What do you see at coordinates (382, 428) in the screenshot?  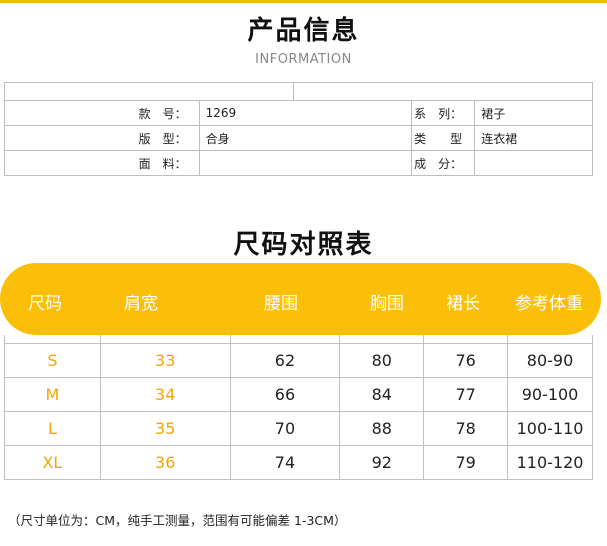 I see `bust-cell: 88` at bounding box center [382, 428].